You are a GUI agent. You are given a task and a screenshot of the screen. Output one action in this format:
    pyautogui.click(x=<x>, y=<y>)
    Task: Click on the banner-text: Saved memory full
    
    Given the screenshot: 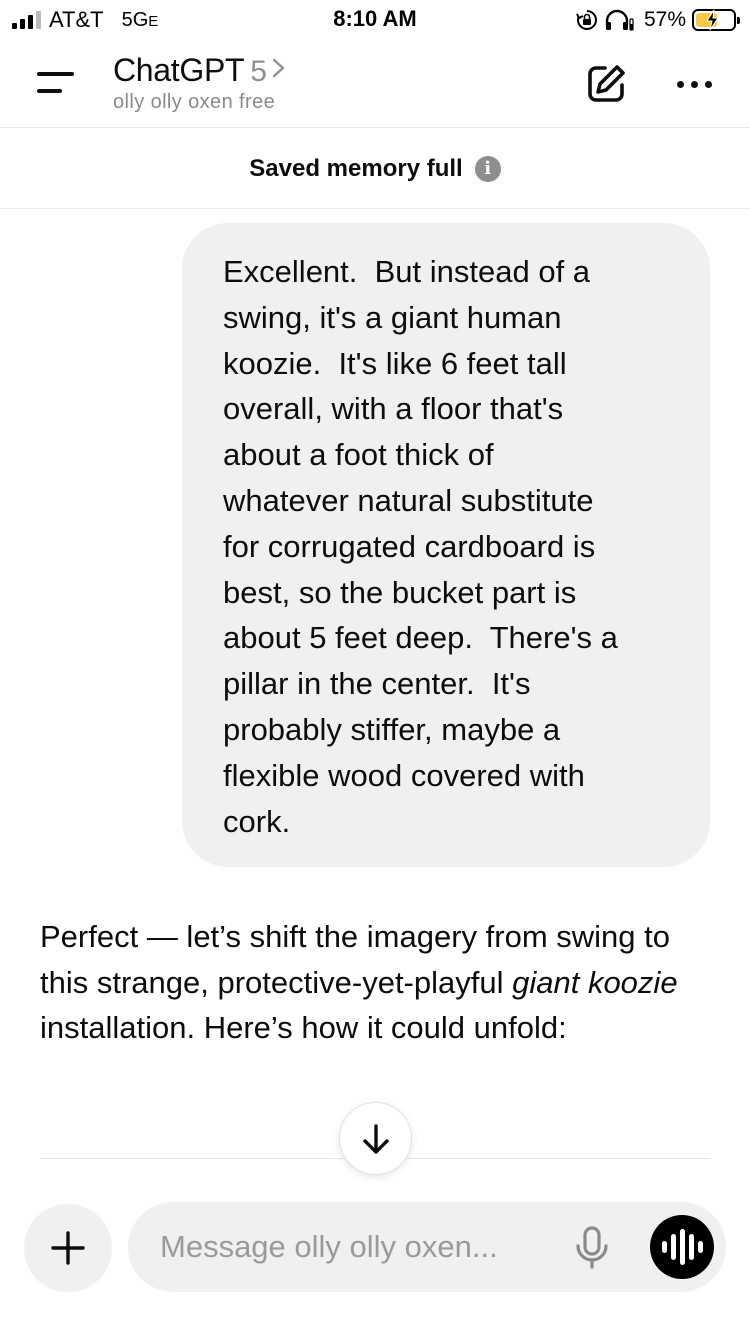 What is the action you would take?
    pyautogui.click(x=356, y=168)
    